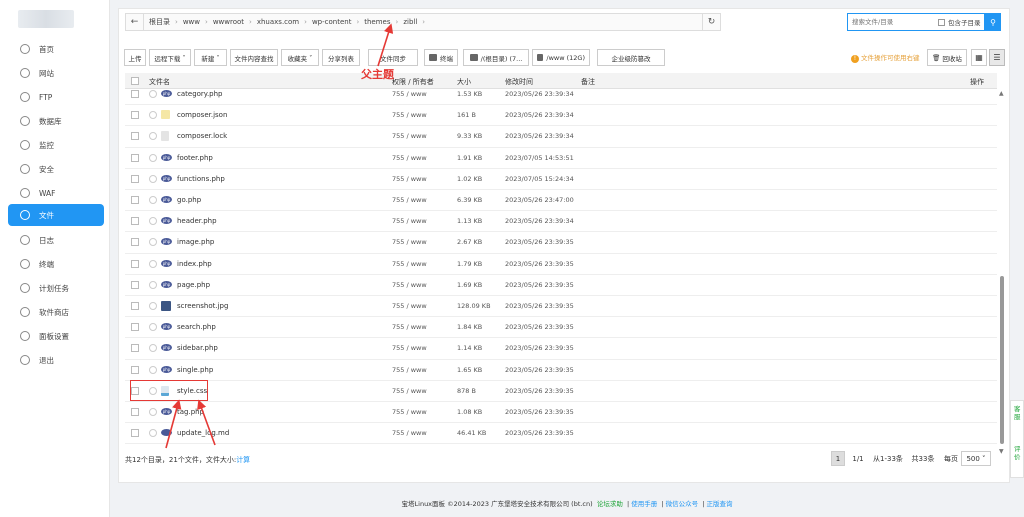 The height and width of the screenshot is (517, 1024). What do you see at coordinates (195, 370) in the screenshot?
I see `file-name: single.php` at bounding box center [195, 370].